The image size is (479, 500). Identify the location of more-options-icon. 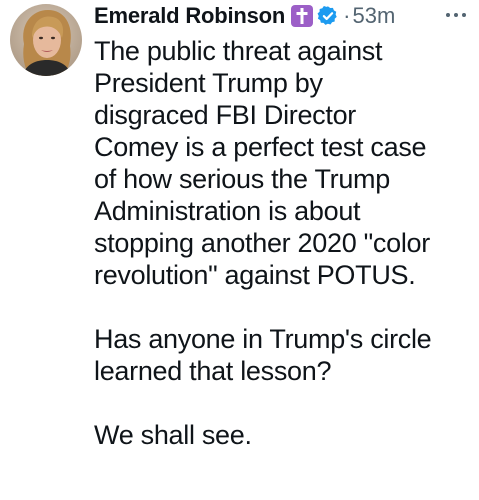
(456, 15).